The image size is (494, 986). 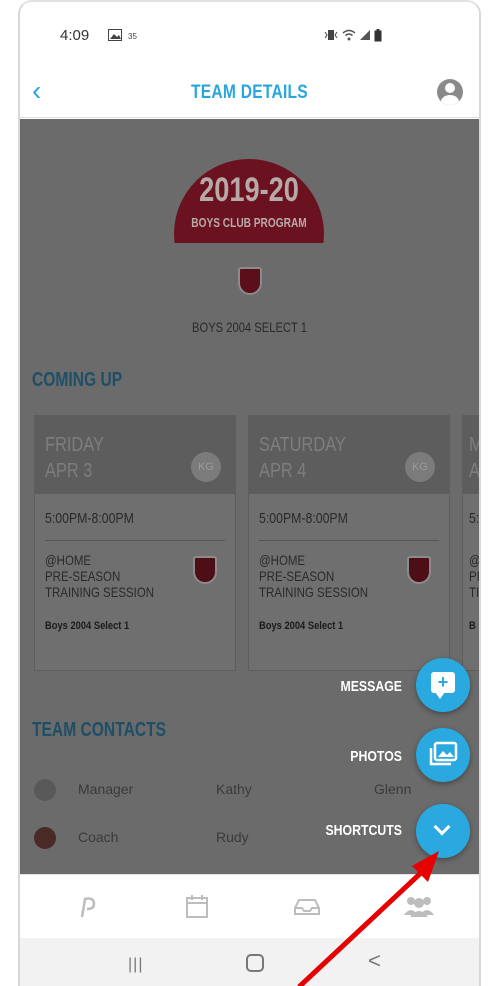 I want to click on event-card: MA 5: @ PI TI B, so click(x=470, y=543).